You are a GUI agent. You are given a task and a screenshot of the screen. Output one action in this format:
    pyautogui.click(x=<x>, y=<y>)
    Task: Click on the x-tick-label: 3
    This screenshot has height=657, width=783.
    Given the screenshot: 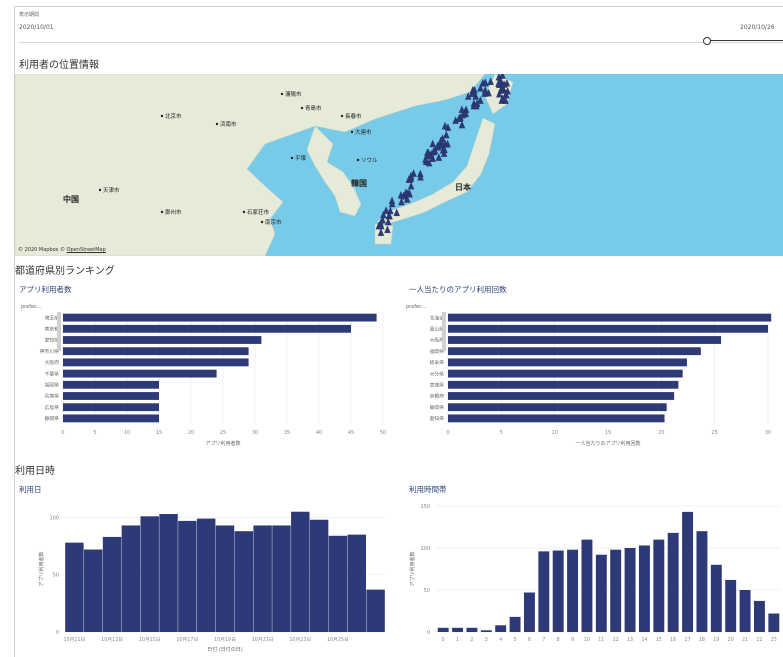 What is the action you would take?
    pyautogui.click(x=486, y=640)
    